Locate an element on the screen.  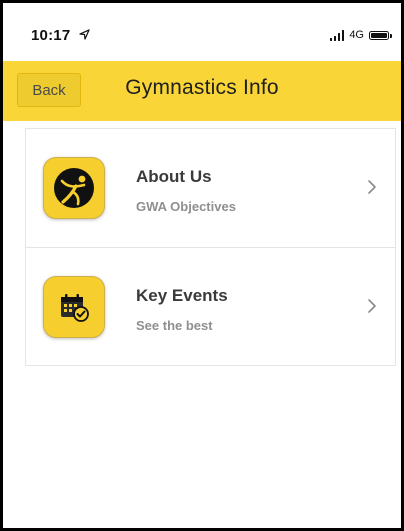
signal-bars-icon is located at coordinates (337, 35).